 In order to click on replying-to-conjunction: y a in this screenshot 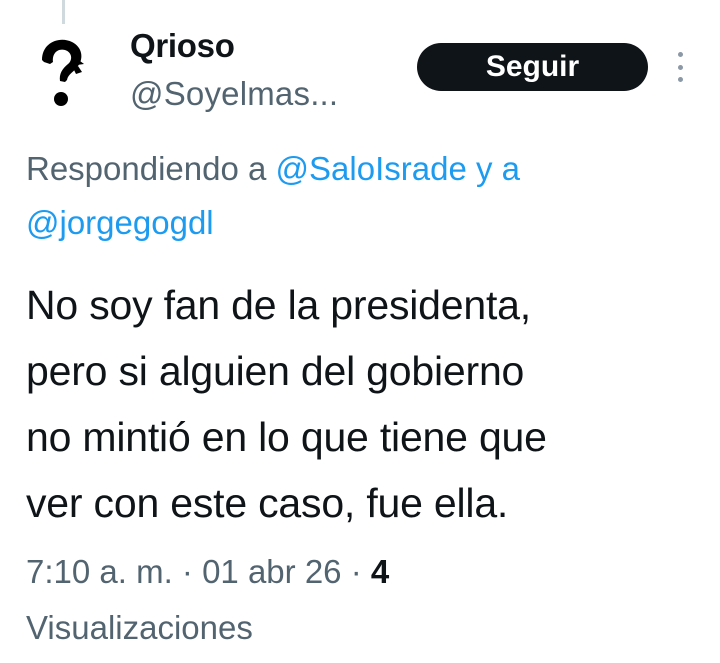, I will do `click(493, 168)`.